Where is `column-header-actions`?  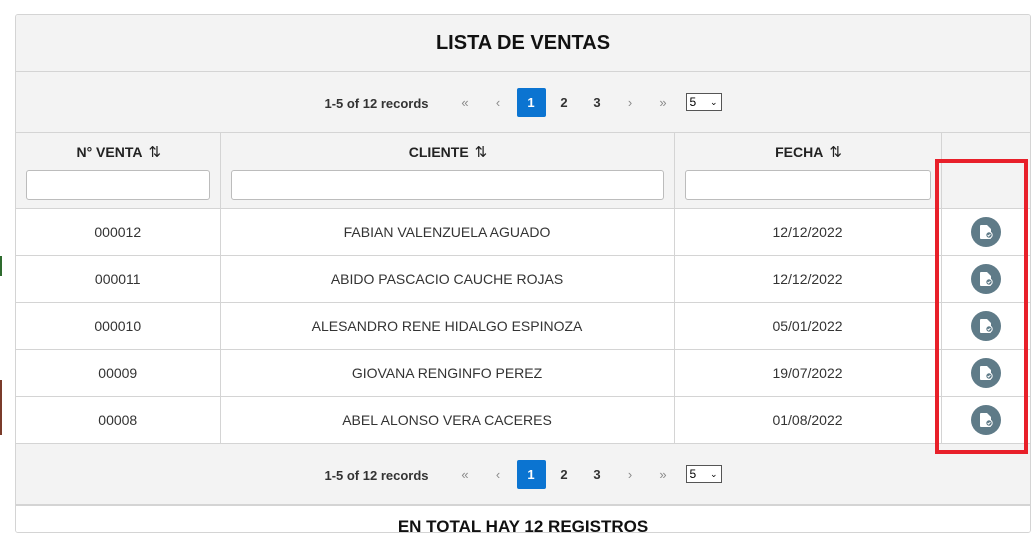 column-header-actions is located at coordinates (985, 171).